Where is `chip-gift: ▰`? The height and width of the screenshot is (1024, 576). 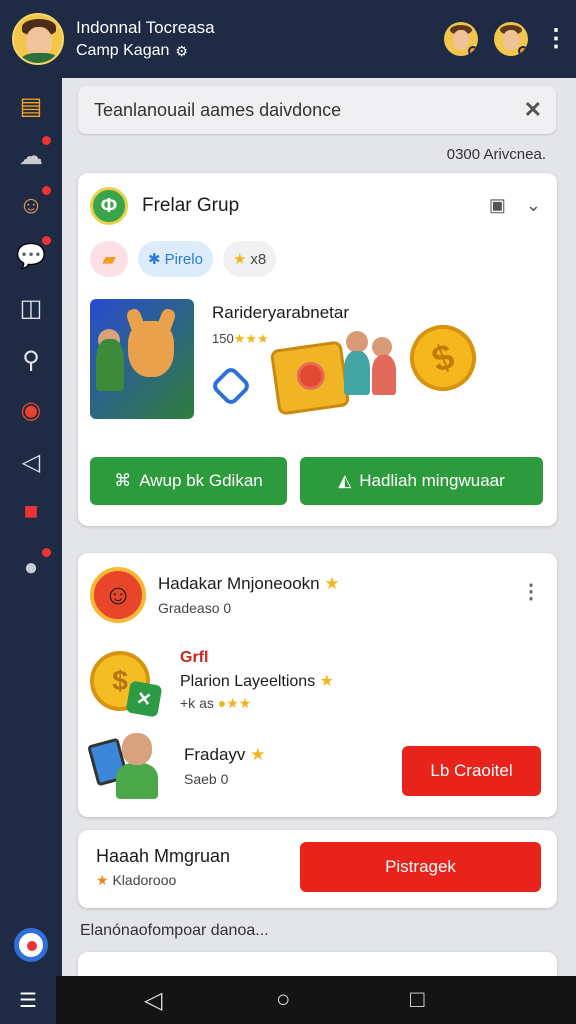
chip-gift: ▰ is located at coordinates (109, 259).